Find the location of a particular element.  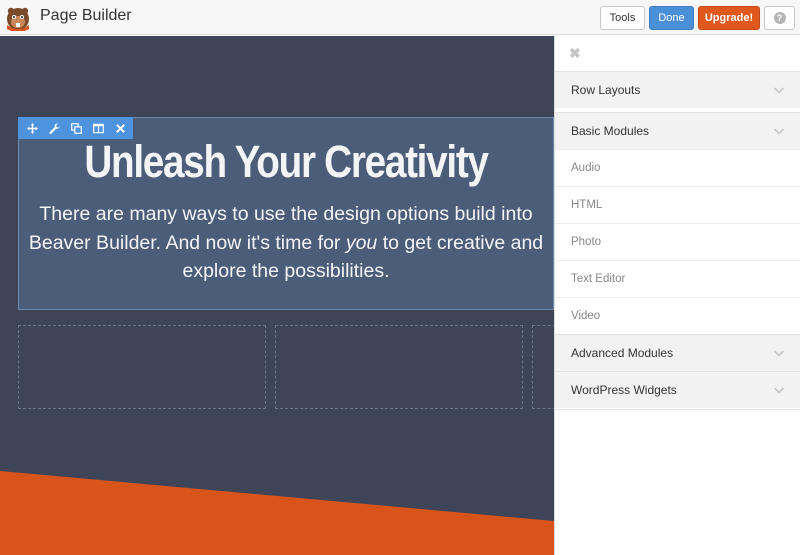

sidebar-close-icon: ✖ is located at coordinates (575, 53).